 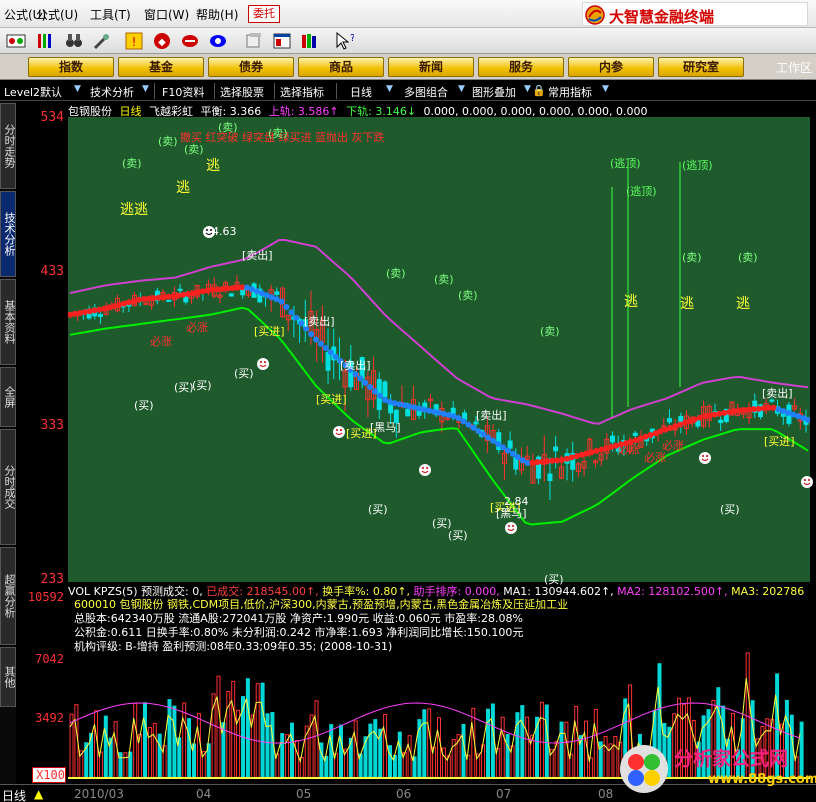 I want to click on menu-help: 帮助(H), so click(x=217, y=14).